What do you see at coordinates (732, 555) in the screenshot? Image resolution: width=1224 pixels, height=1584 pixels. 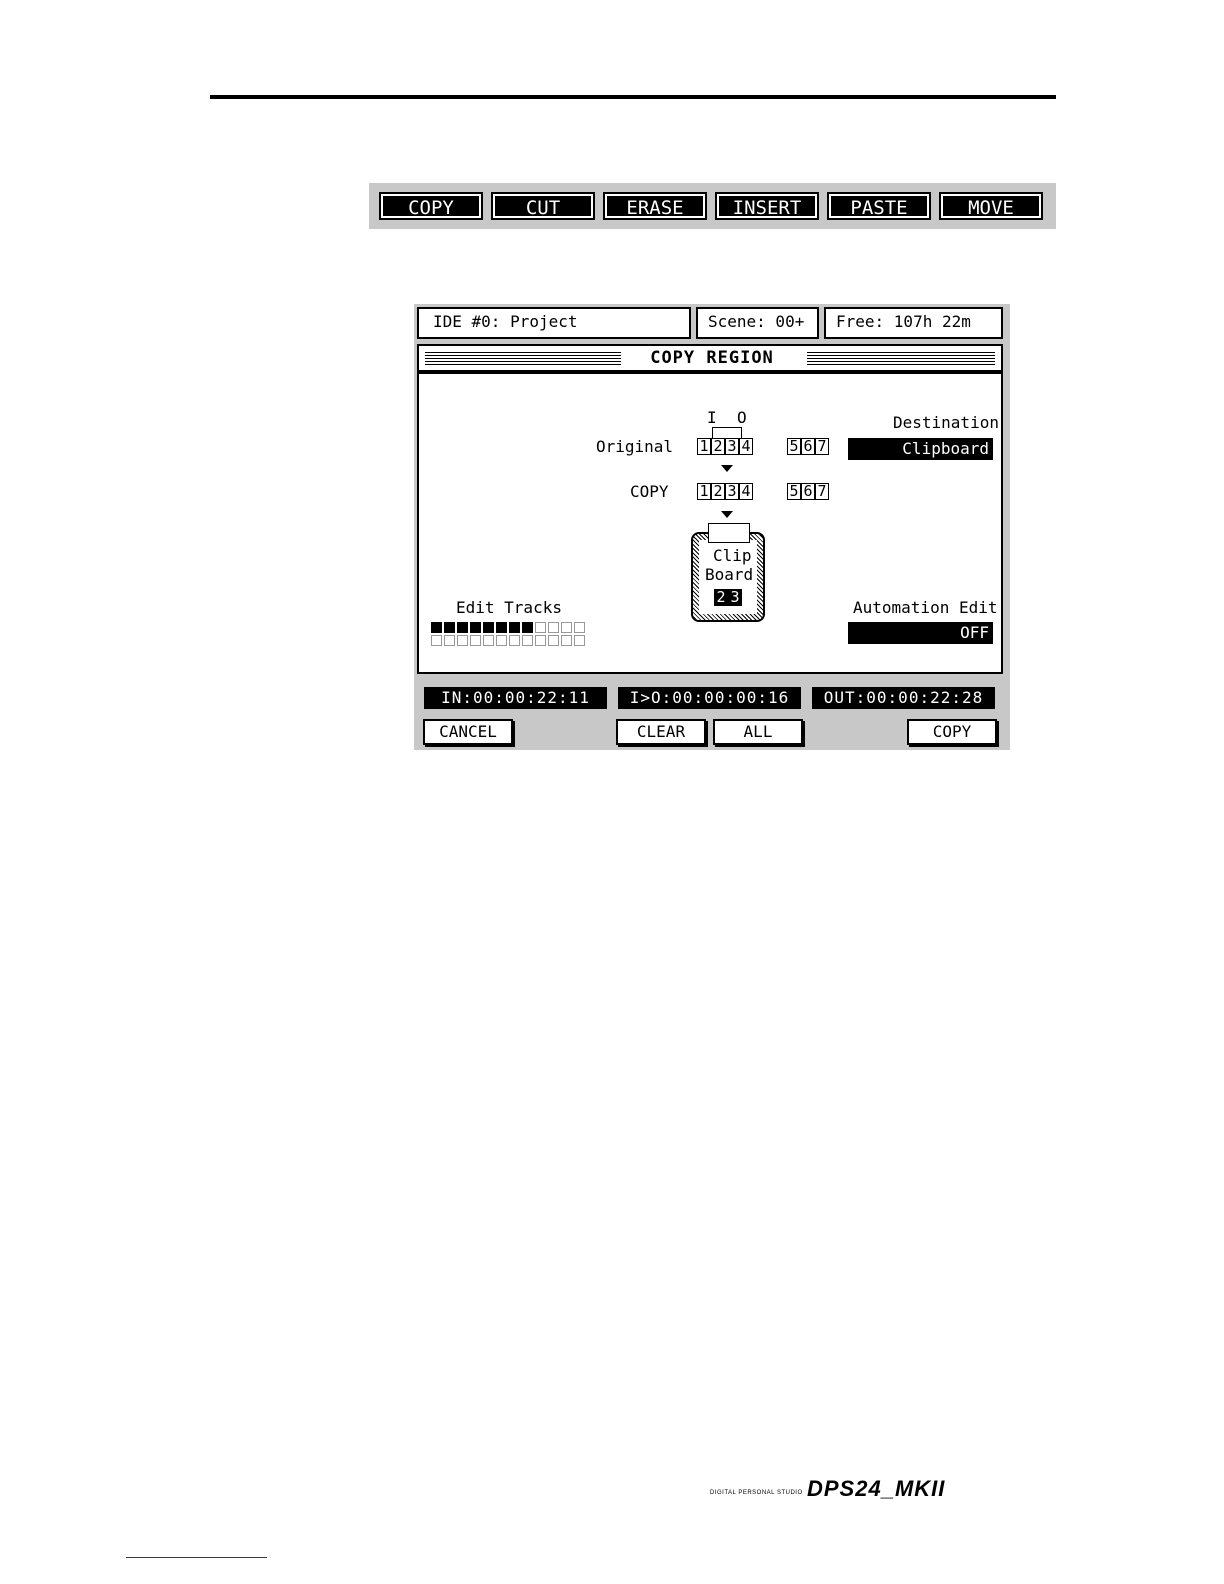 I see `clipboard-text-1: Clip` at bounding box center [732, 555].